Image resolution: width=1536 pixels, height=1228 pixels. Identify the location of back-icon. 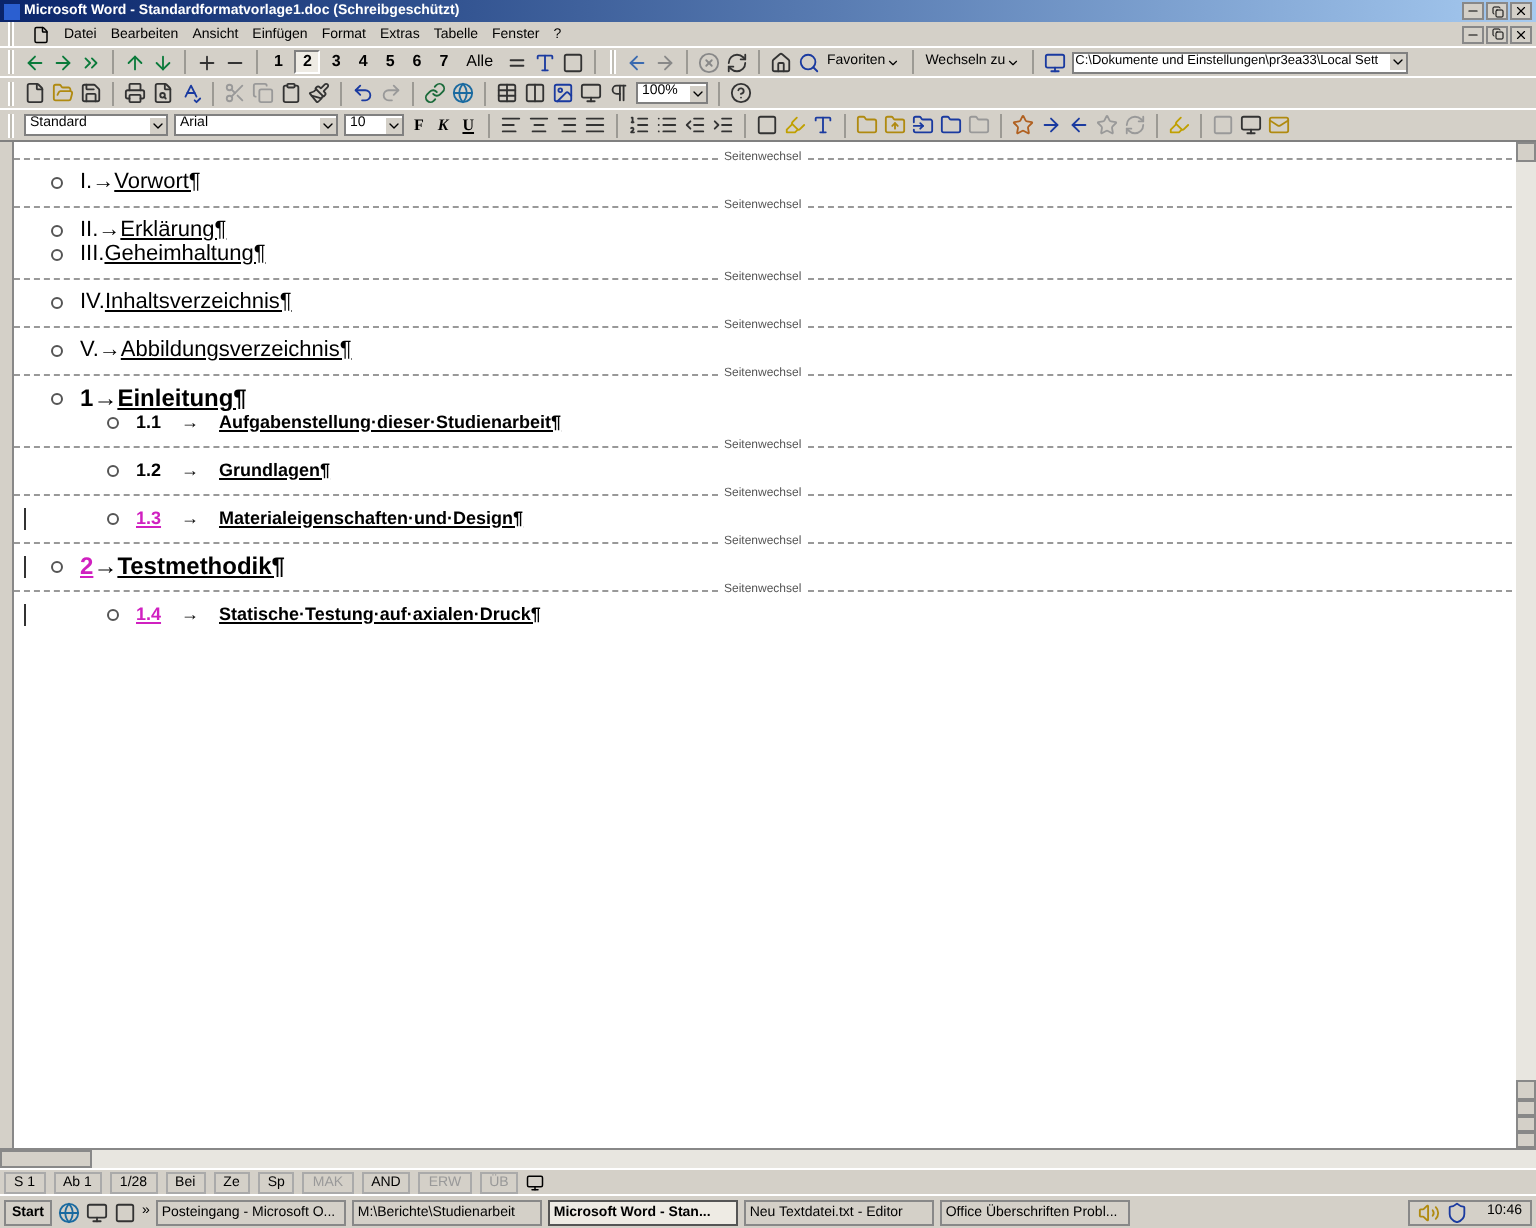
(636, 62).